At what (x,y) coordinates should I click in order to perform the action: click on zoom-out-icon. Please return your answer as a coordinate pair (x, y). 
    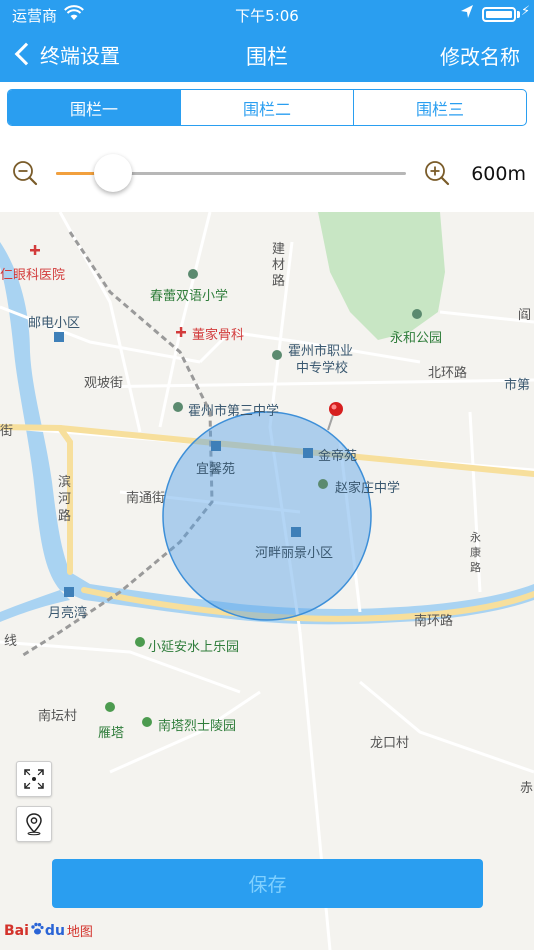
    Looking at the image, I should click on (25, 173).